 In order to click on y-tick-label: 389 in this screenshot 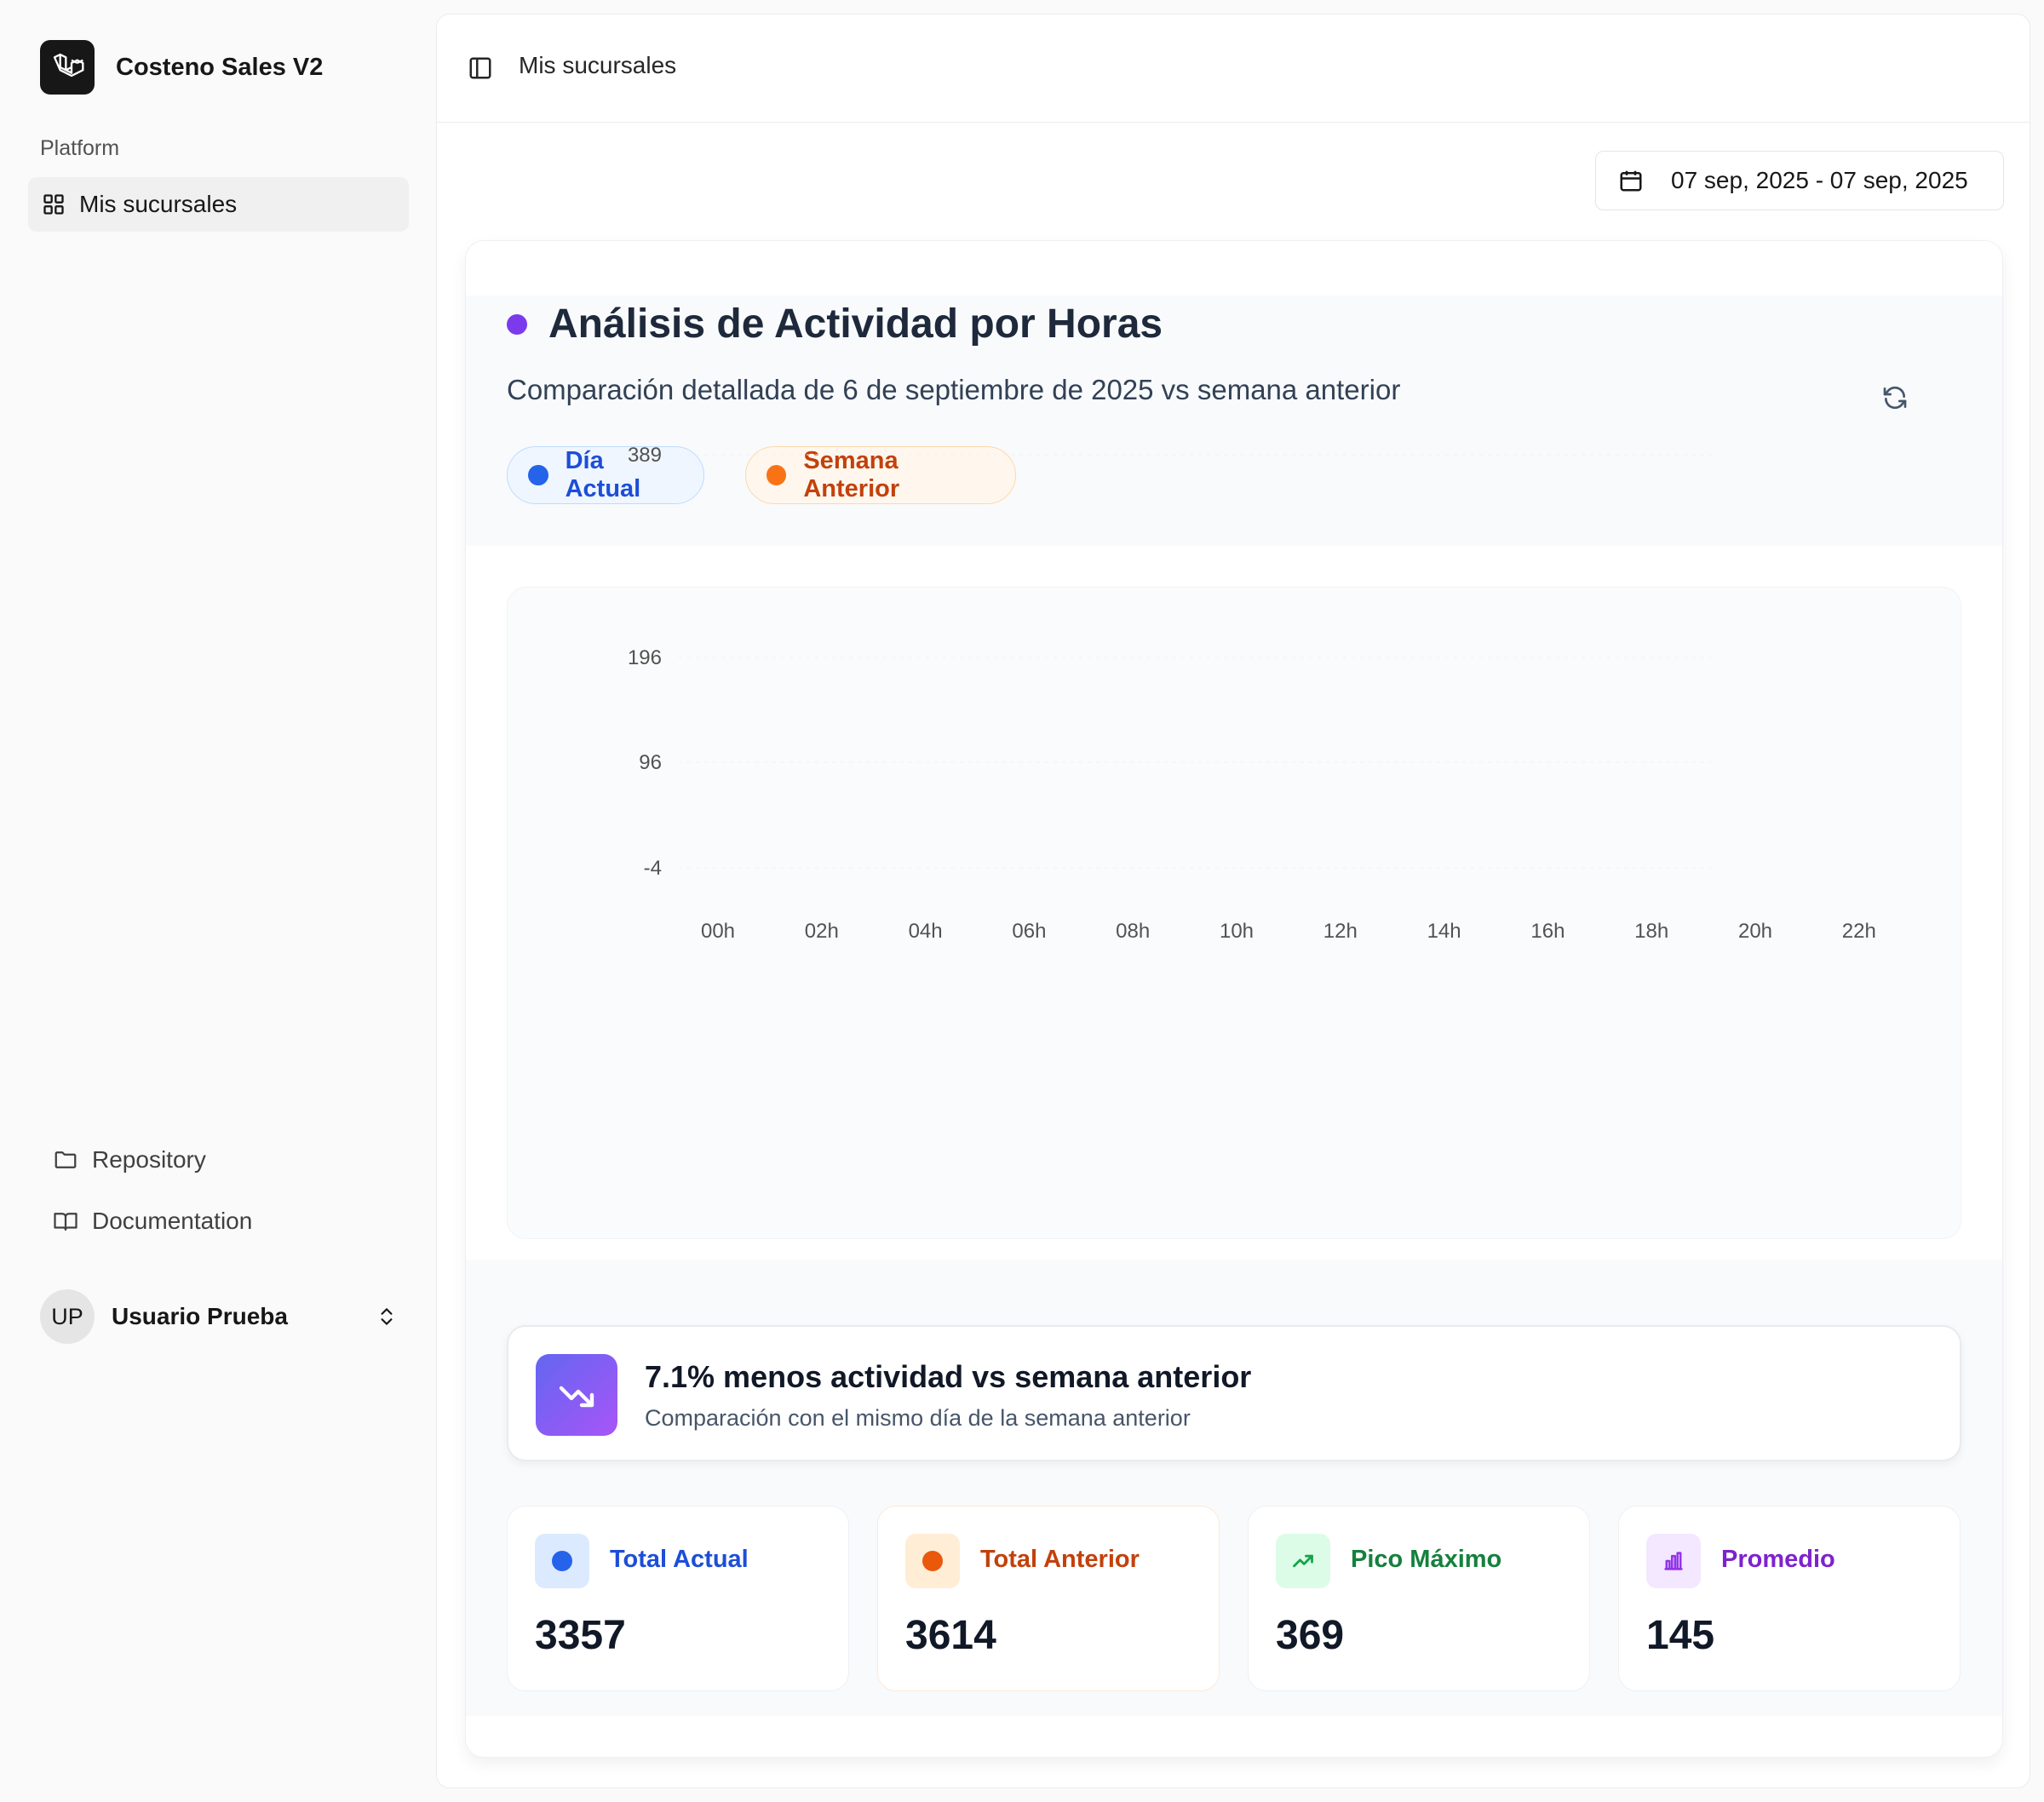, I will do `click(645, 455)`.